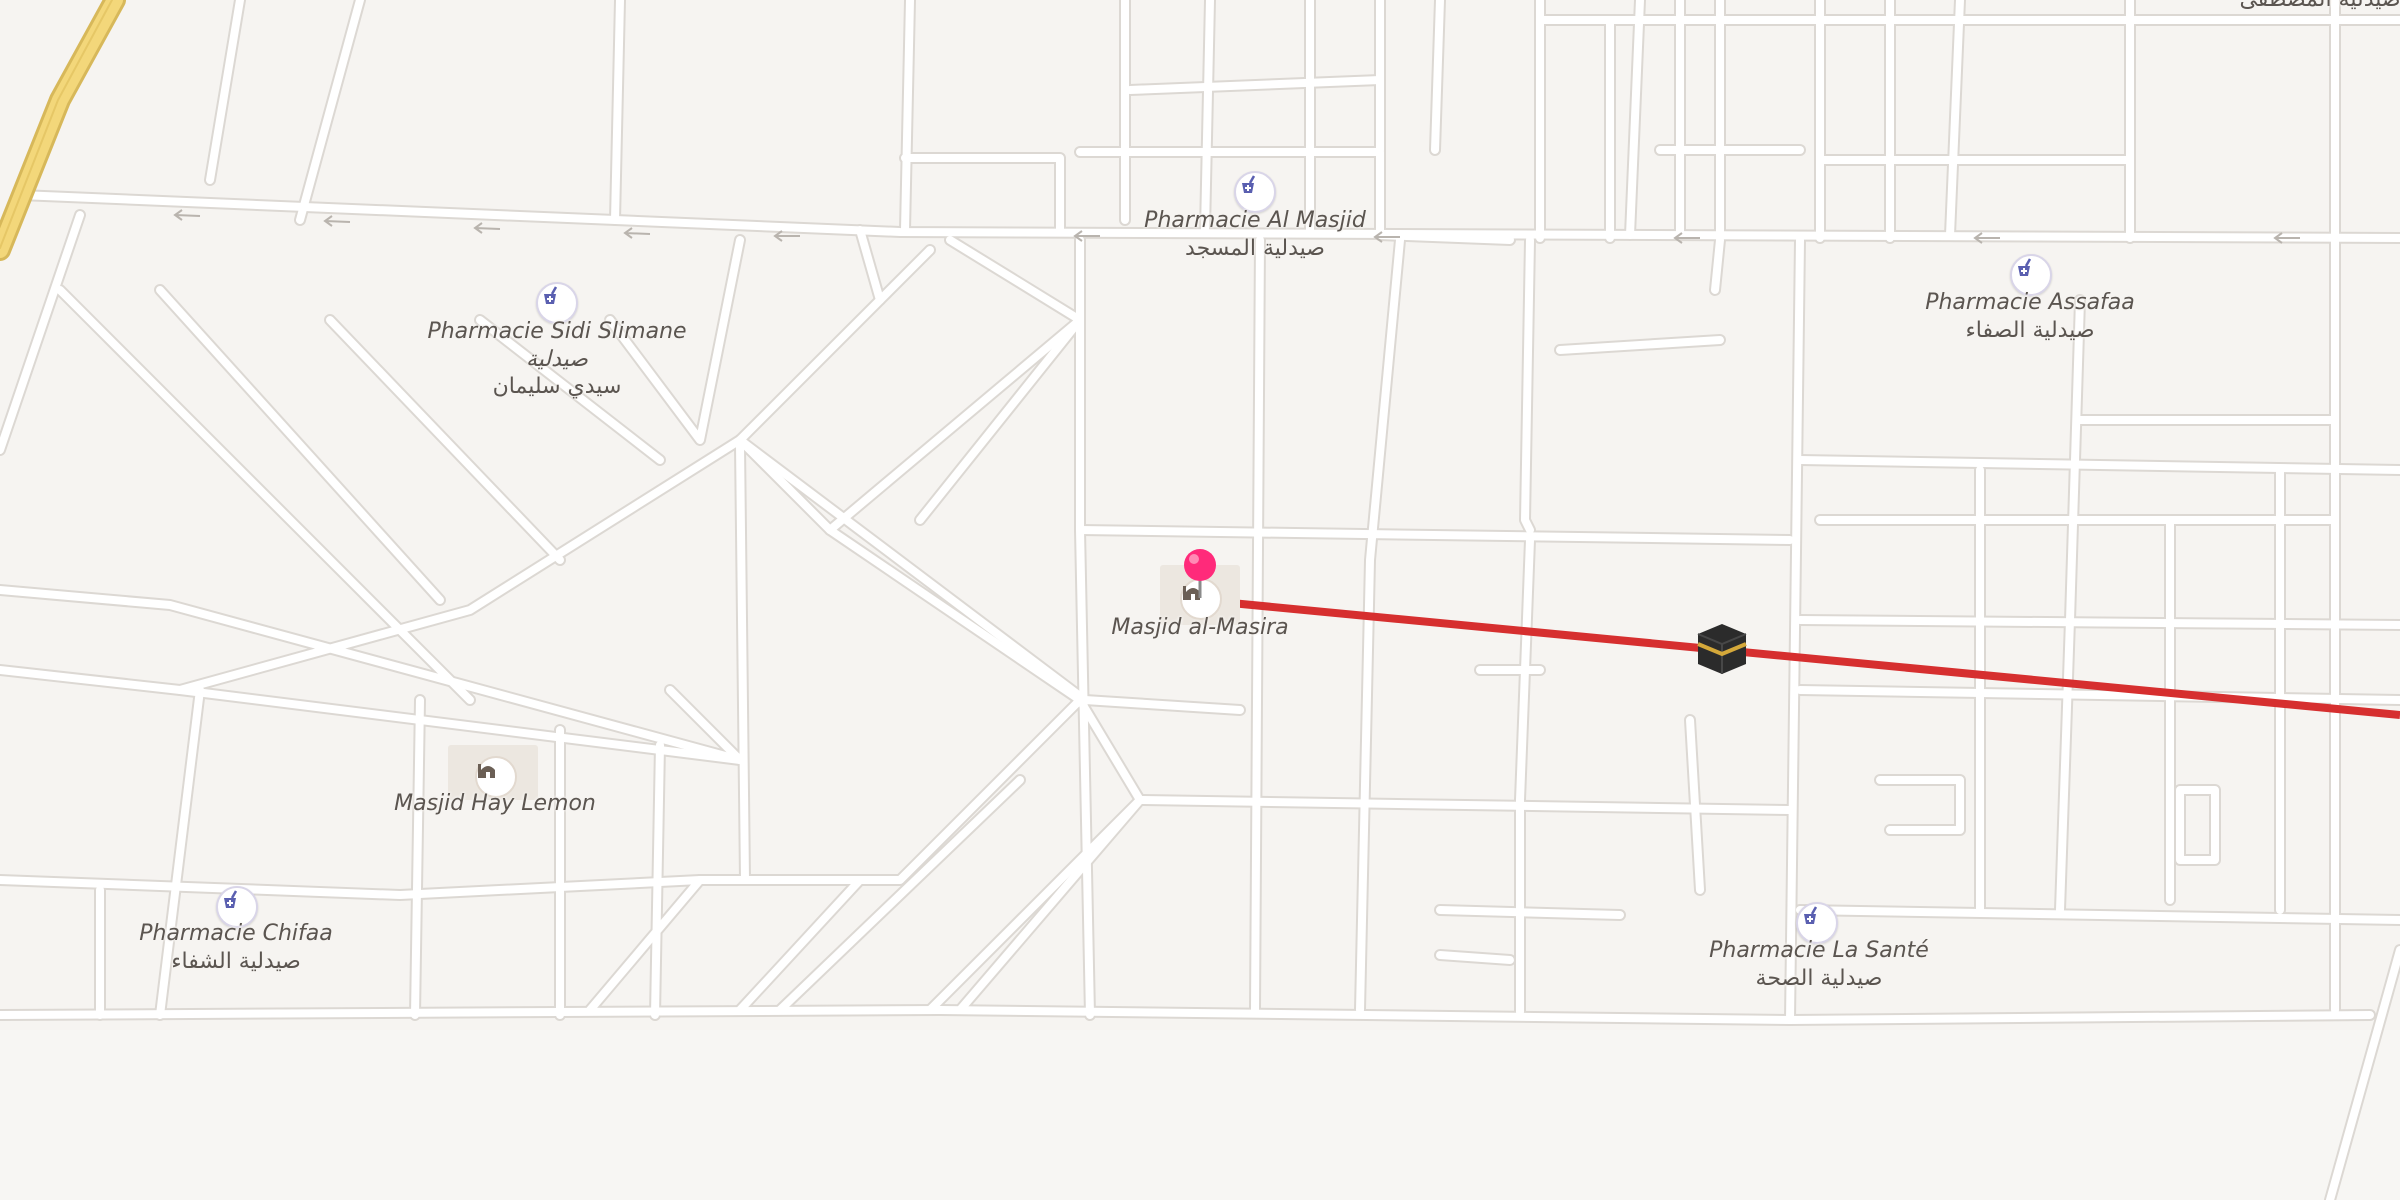 The height and width of the screenshot is (1200, 2400). I want to click on poi-name-latin: Masjid al-Masira, so click(1200, 627).